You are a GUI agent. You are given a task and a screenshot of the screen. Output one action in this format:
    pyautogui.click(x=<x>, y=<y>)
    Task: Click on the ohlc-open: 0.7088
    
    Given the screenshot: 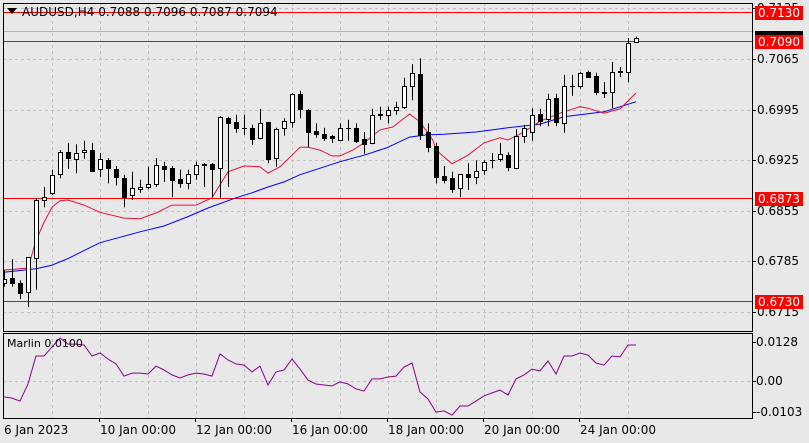 What is the action you would take?
    pyautogui.click(x=119, y=12)
    